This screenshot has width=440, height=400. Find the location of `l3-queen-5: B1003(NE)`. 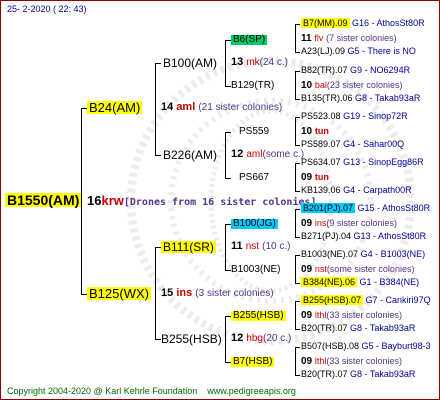

l3-queen-5: B1003(NE) is located at coordinates (255, 270).